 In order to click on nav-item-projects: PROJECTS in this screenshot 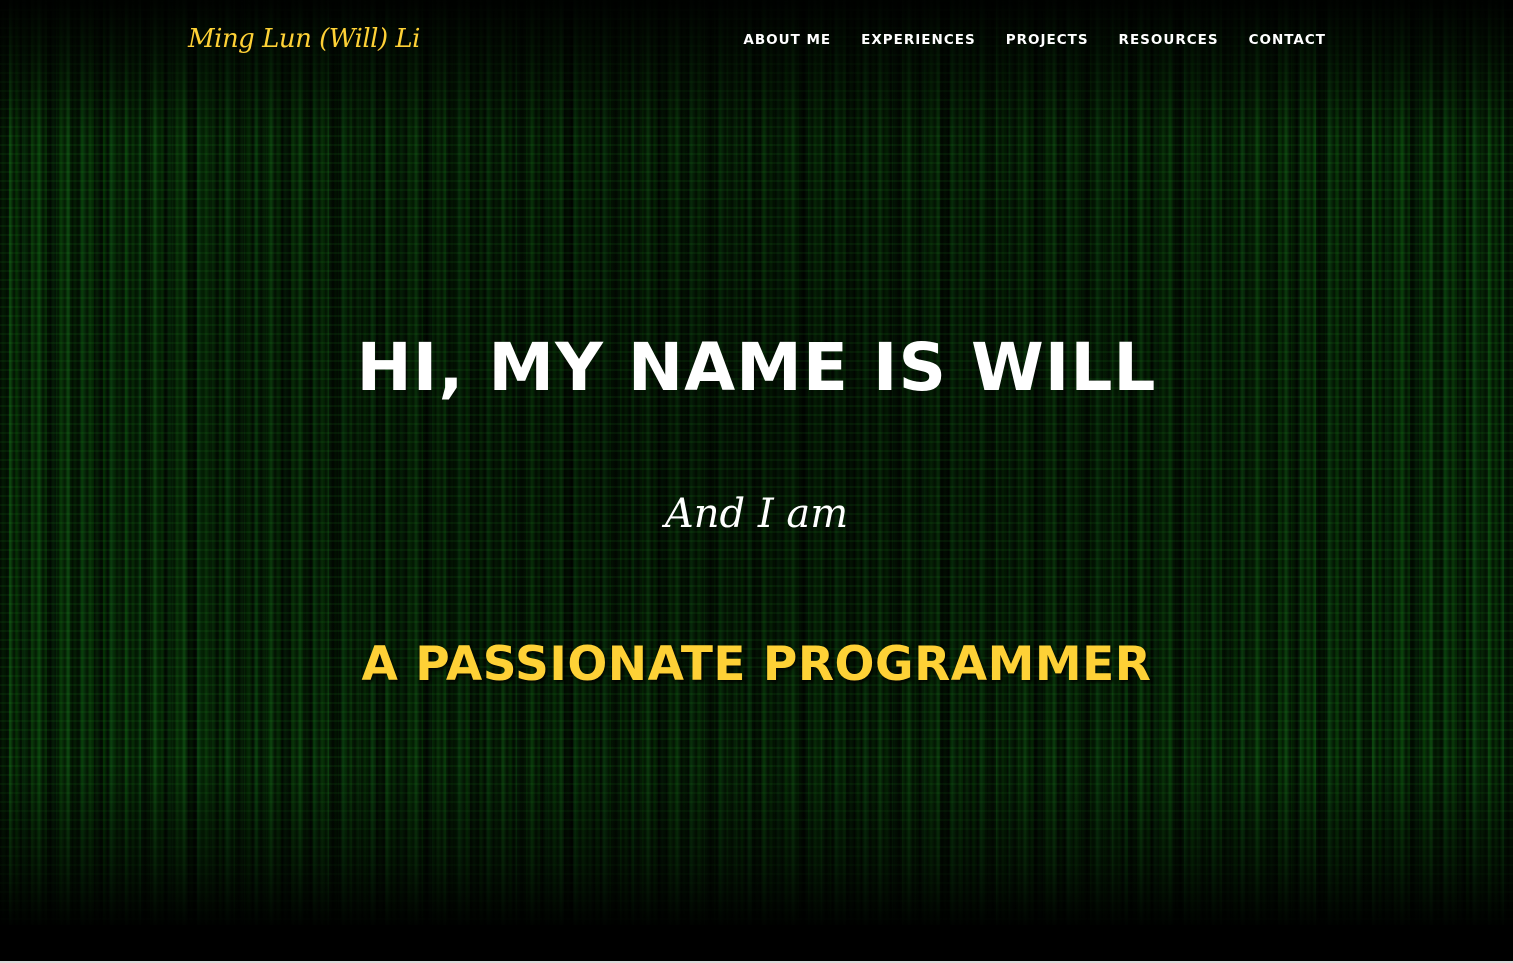, I will do `click(1047, 40)`.